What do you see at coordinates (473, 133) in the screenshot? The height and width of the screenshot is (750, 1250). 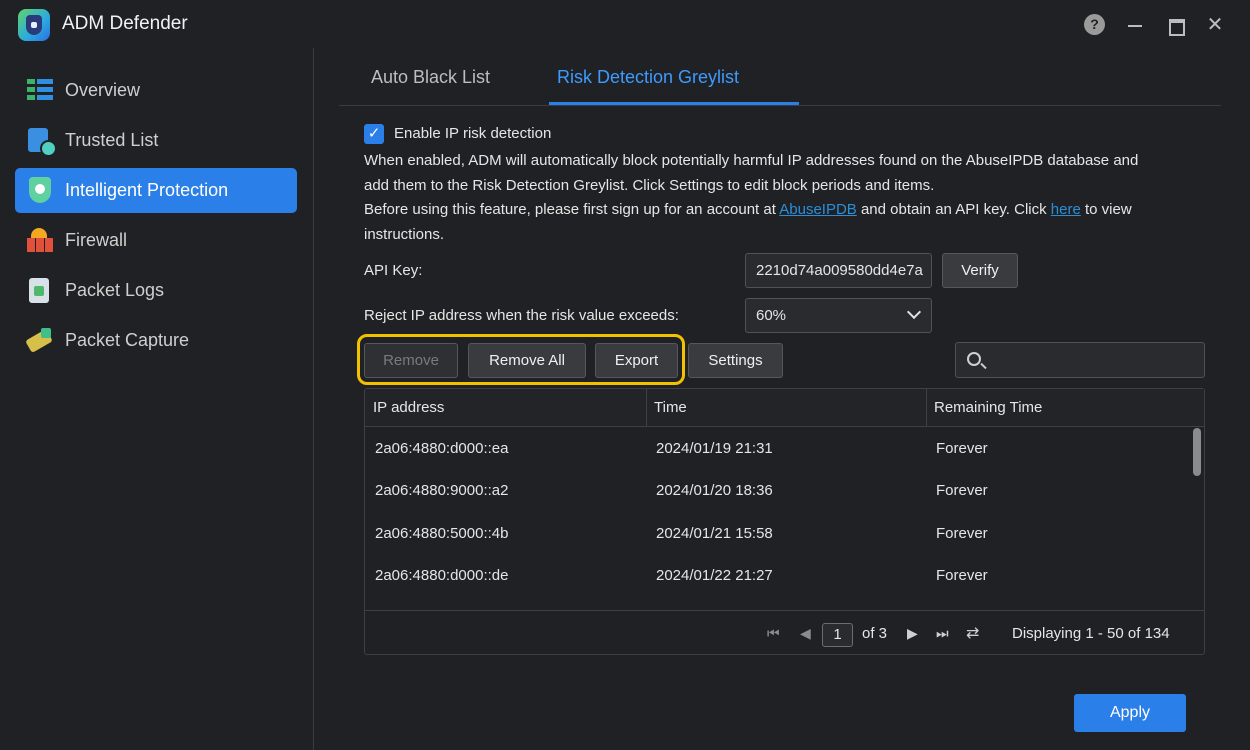 I see `enable-risk-detection-label: Enable IP risk detection` at bounding box center [473, 133].